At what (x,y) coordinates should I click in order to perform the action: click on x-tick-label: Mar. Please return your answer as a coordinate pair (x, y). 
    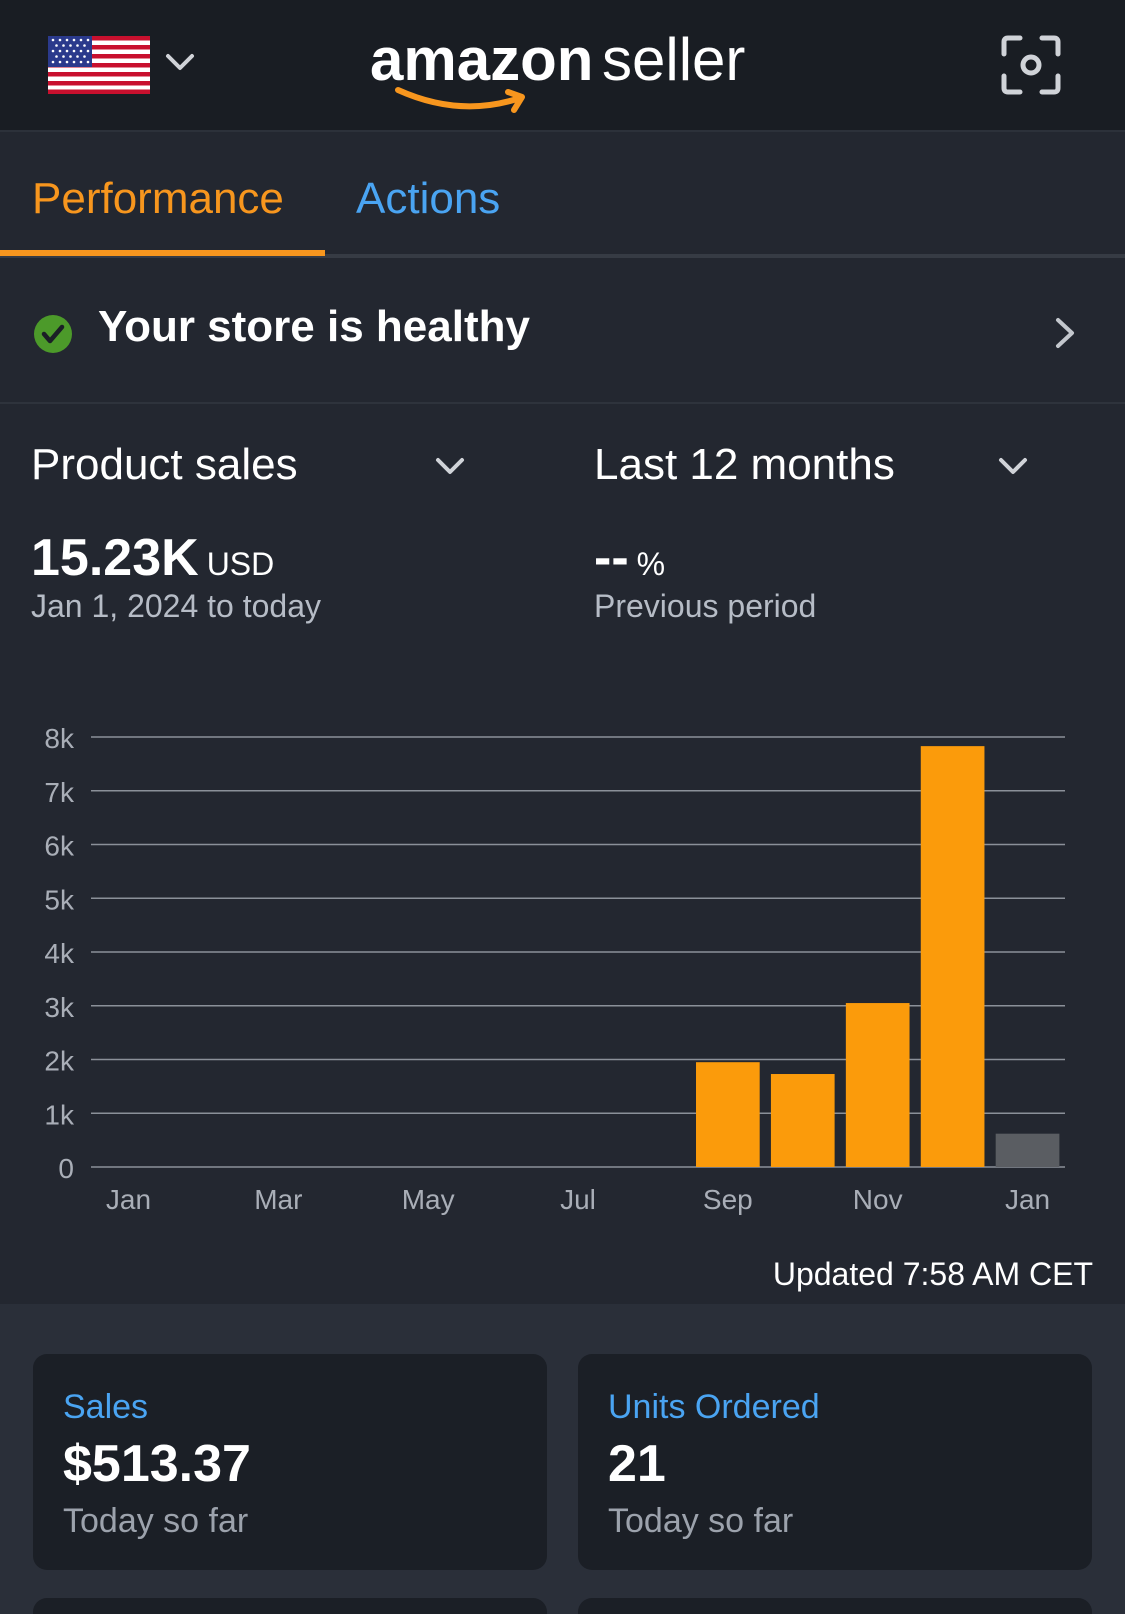
    Looking at the image, I should click on (278, 1199).